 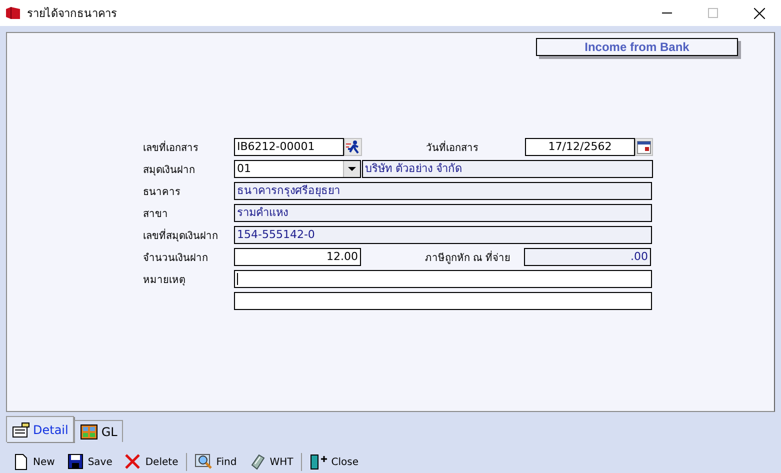 I want to click on text-field: IB6212-00001, so click(x=289, y=147).